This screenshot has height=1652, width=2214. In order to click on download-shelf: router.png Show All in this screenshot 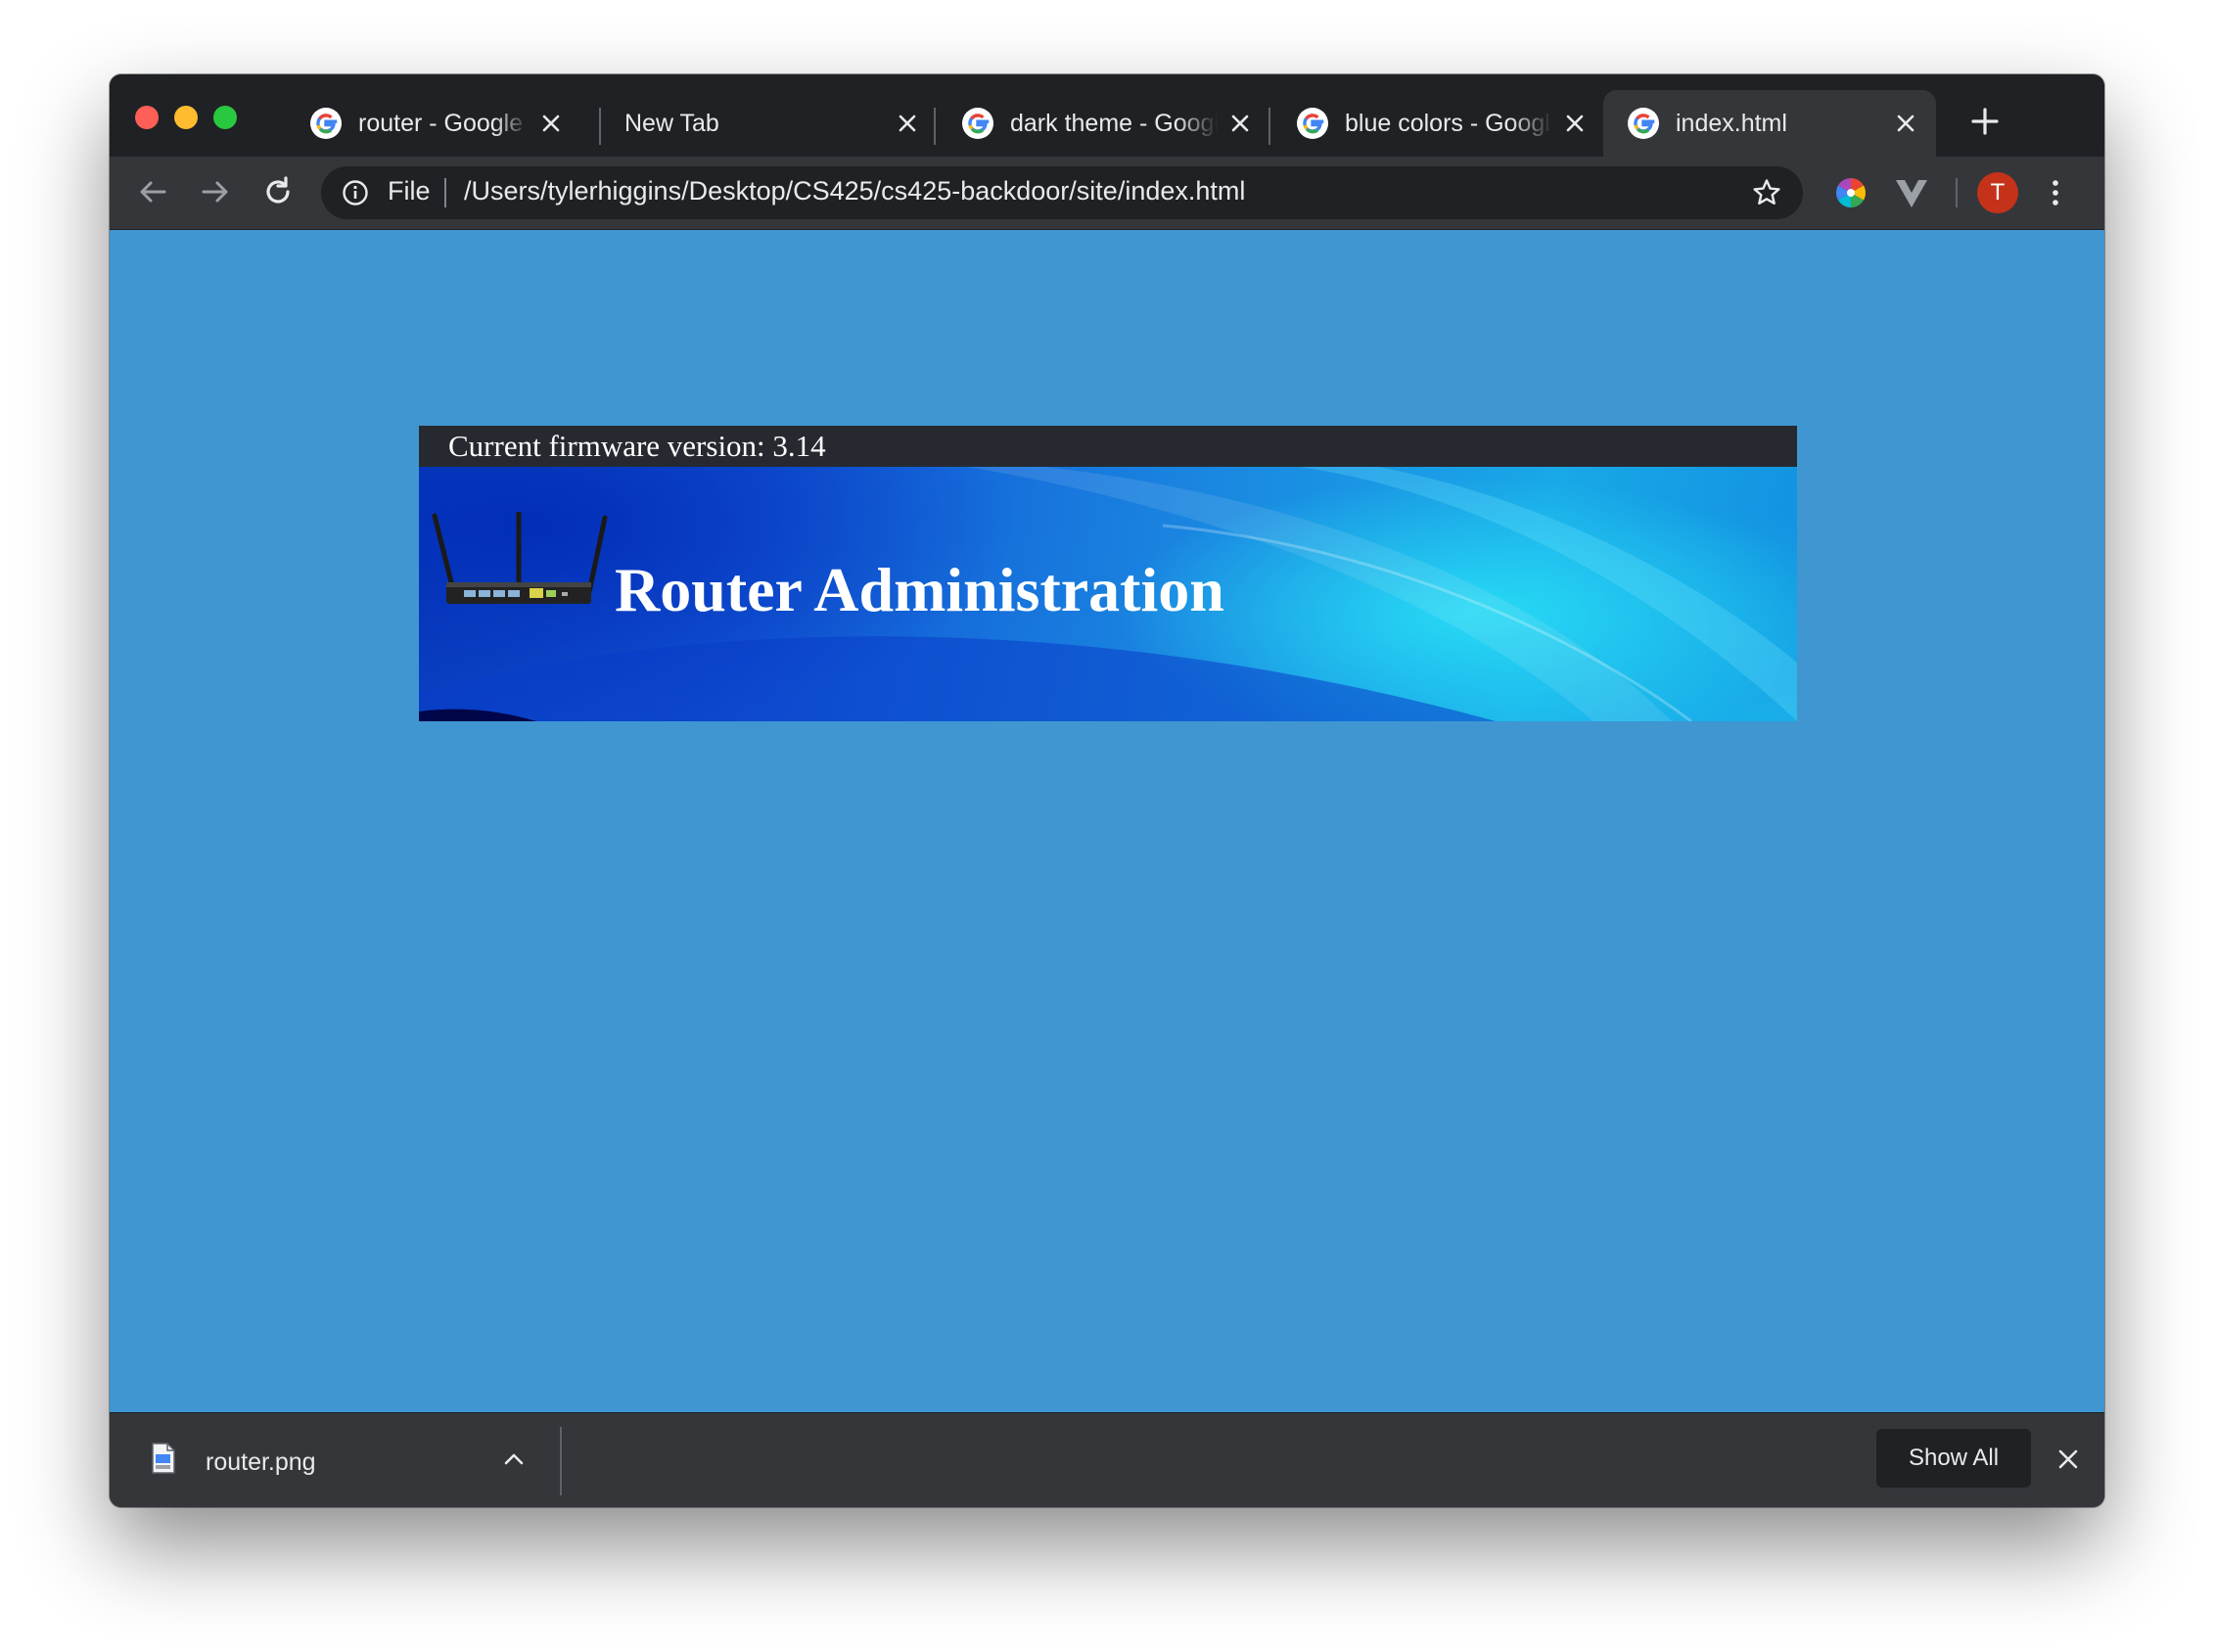, I will do `click(1107, 1459)`.